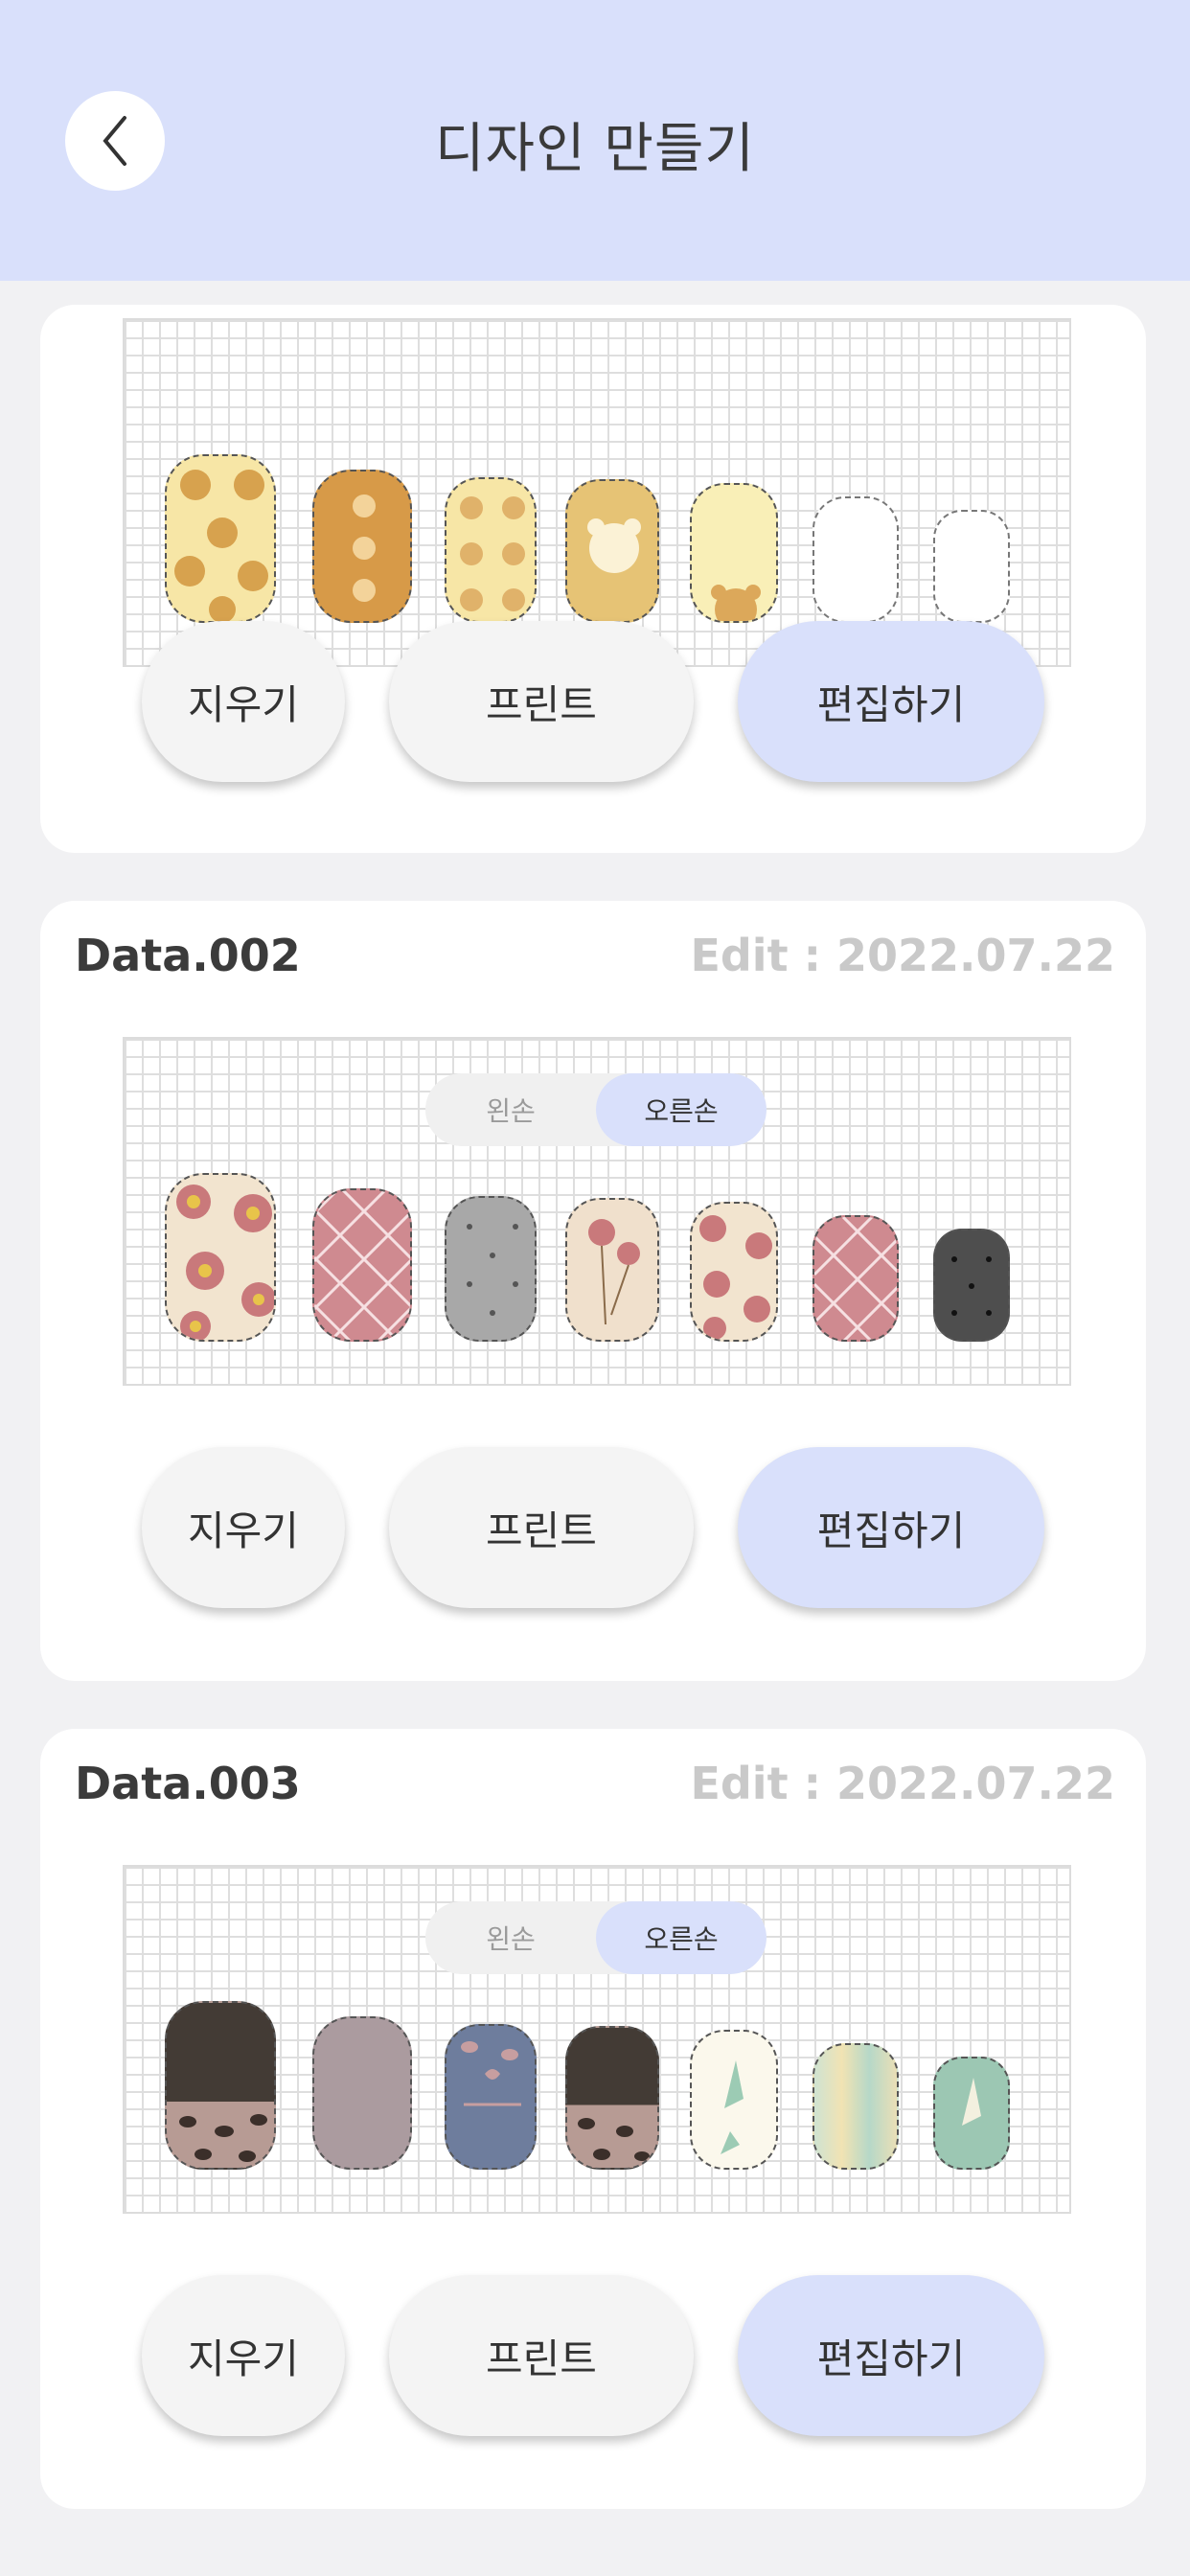  I want to click on card-title: Data.002, so click(188, 955).